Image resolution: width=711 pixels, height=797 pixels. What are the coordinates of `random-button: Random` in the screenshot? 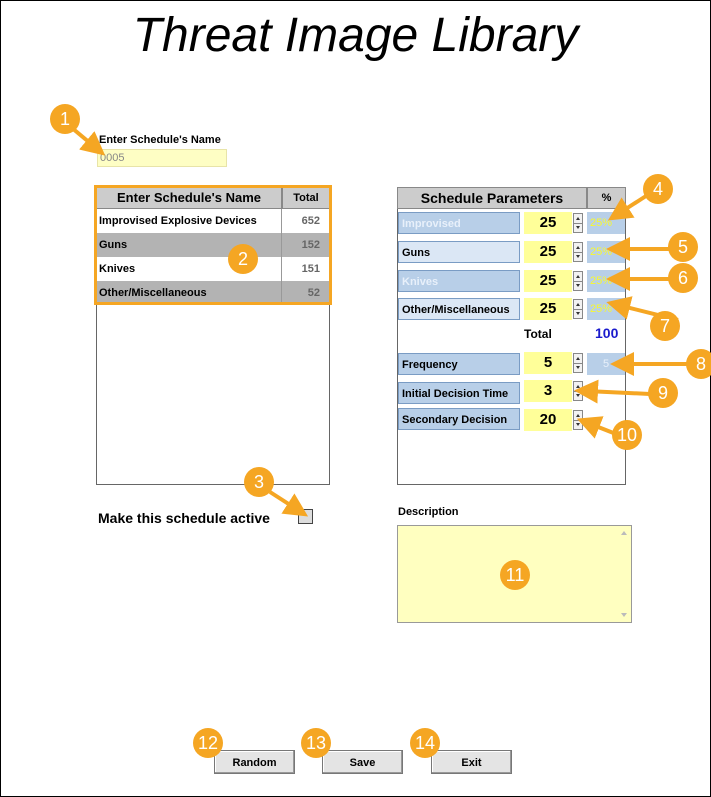 It's located at (254, 762).